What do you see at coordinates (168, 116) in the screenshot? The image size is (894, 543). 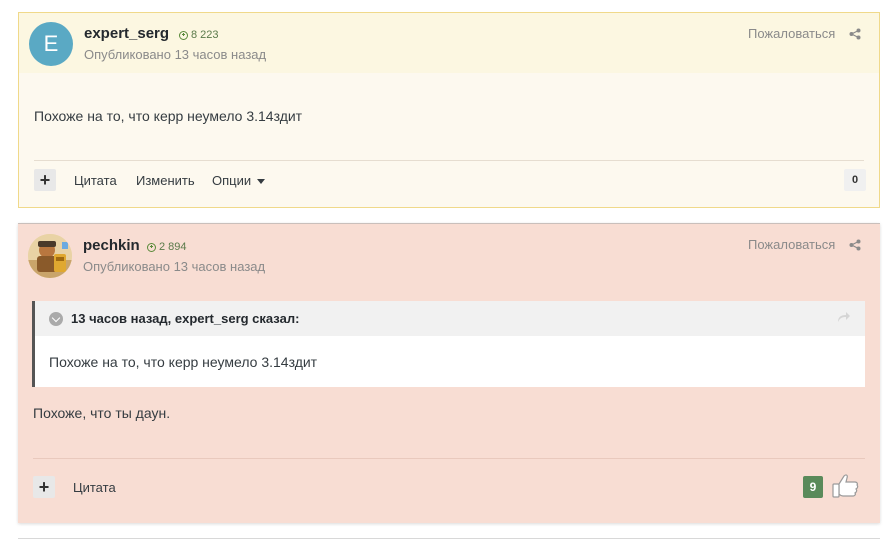 I see `post-content: Похоже на то, что керр неумело 3.14здит` at bounding box center [168, 116].